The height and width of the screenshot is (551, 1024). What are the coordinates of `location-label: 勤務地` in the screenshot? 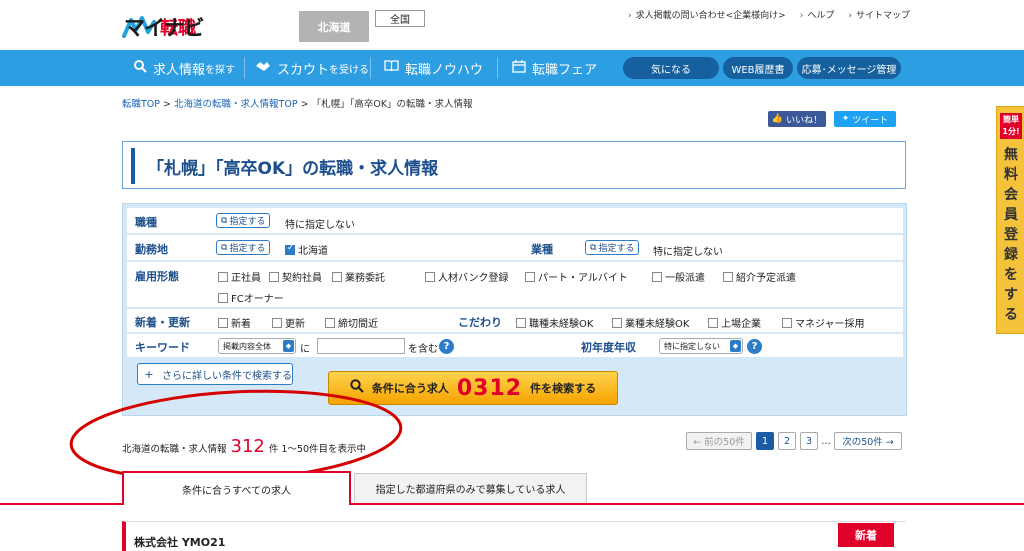 It's located at (151, 249).